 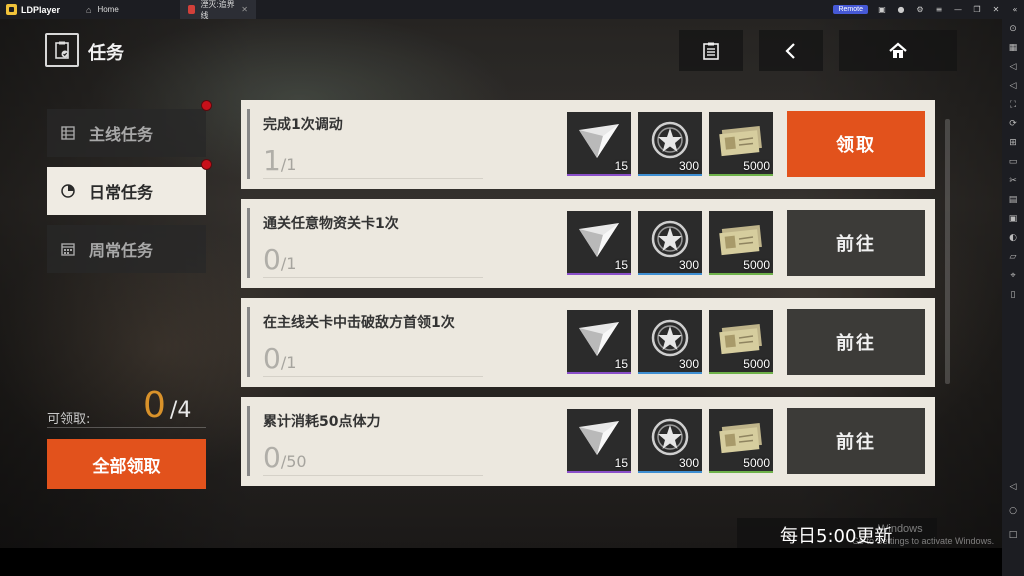 I want to click on folder-icon: ▱, so click(x=1013, y=257).